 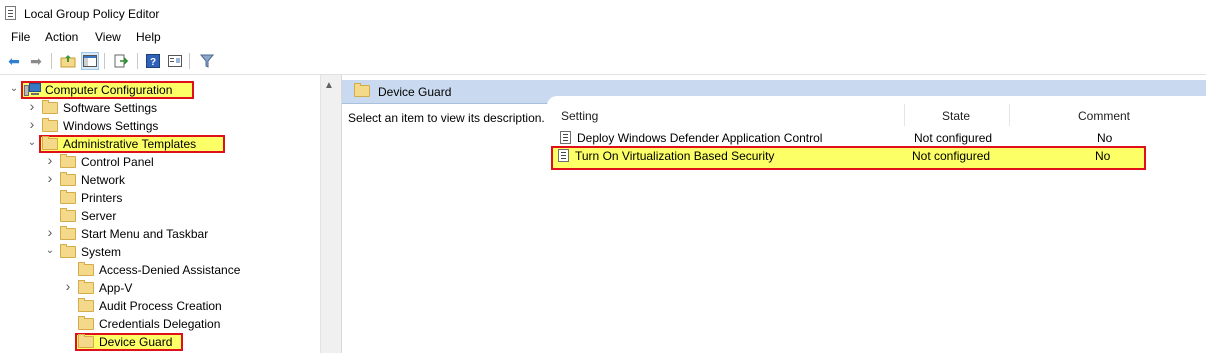 I want to click on back-icon: ⬅, so click(x=14, y=61).